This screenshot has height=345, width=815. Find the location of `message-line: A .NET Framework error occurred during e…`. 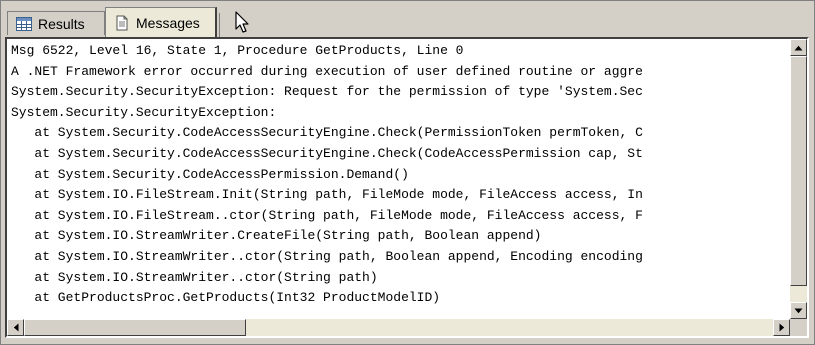

message-line: A .NET Framework error occurred during e… is located at coordinates (327, 71).